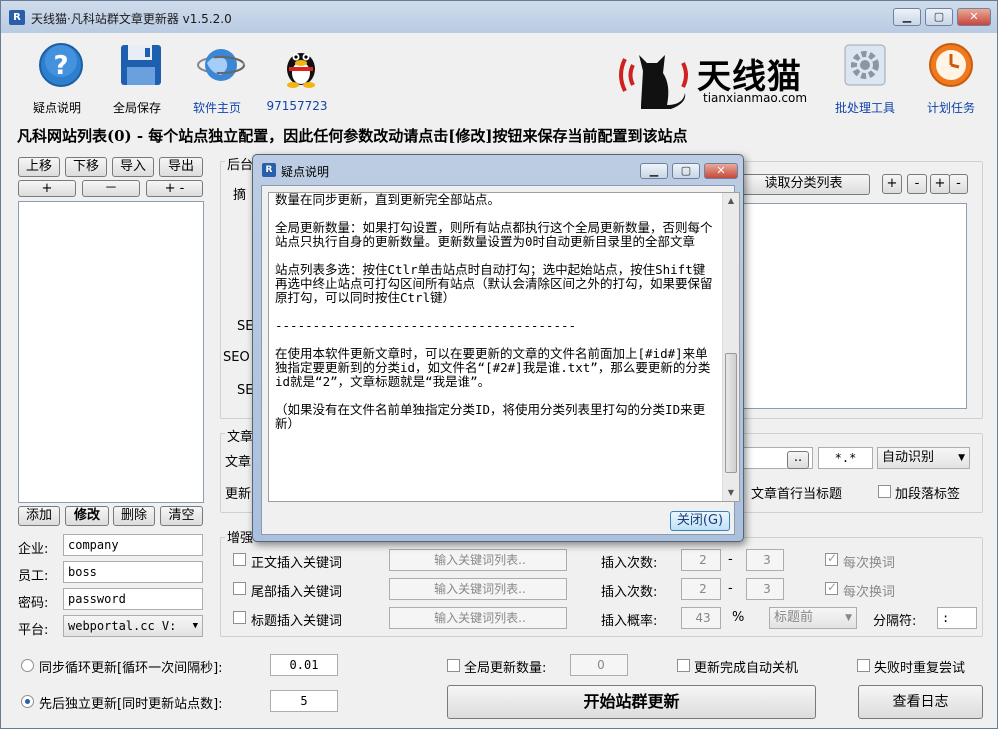 This screenshot has height=729, width=998. I want to click on title-keyword-input: 输入关键词列表.., so click(478, 618).